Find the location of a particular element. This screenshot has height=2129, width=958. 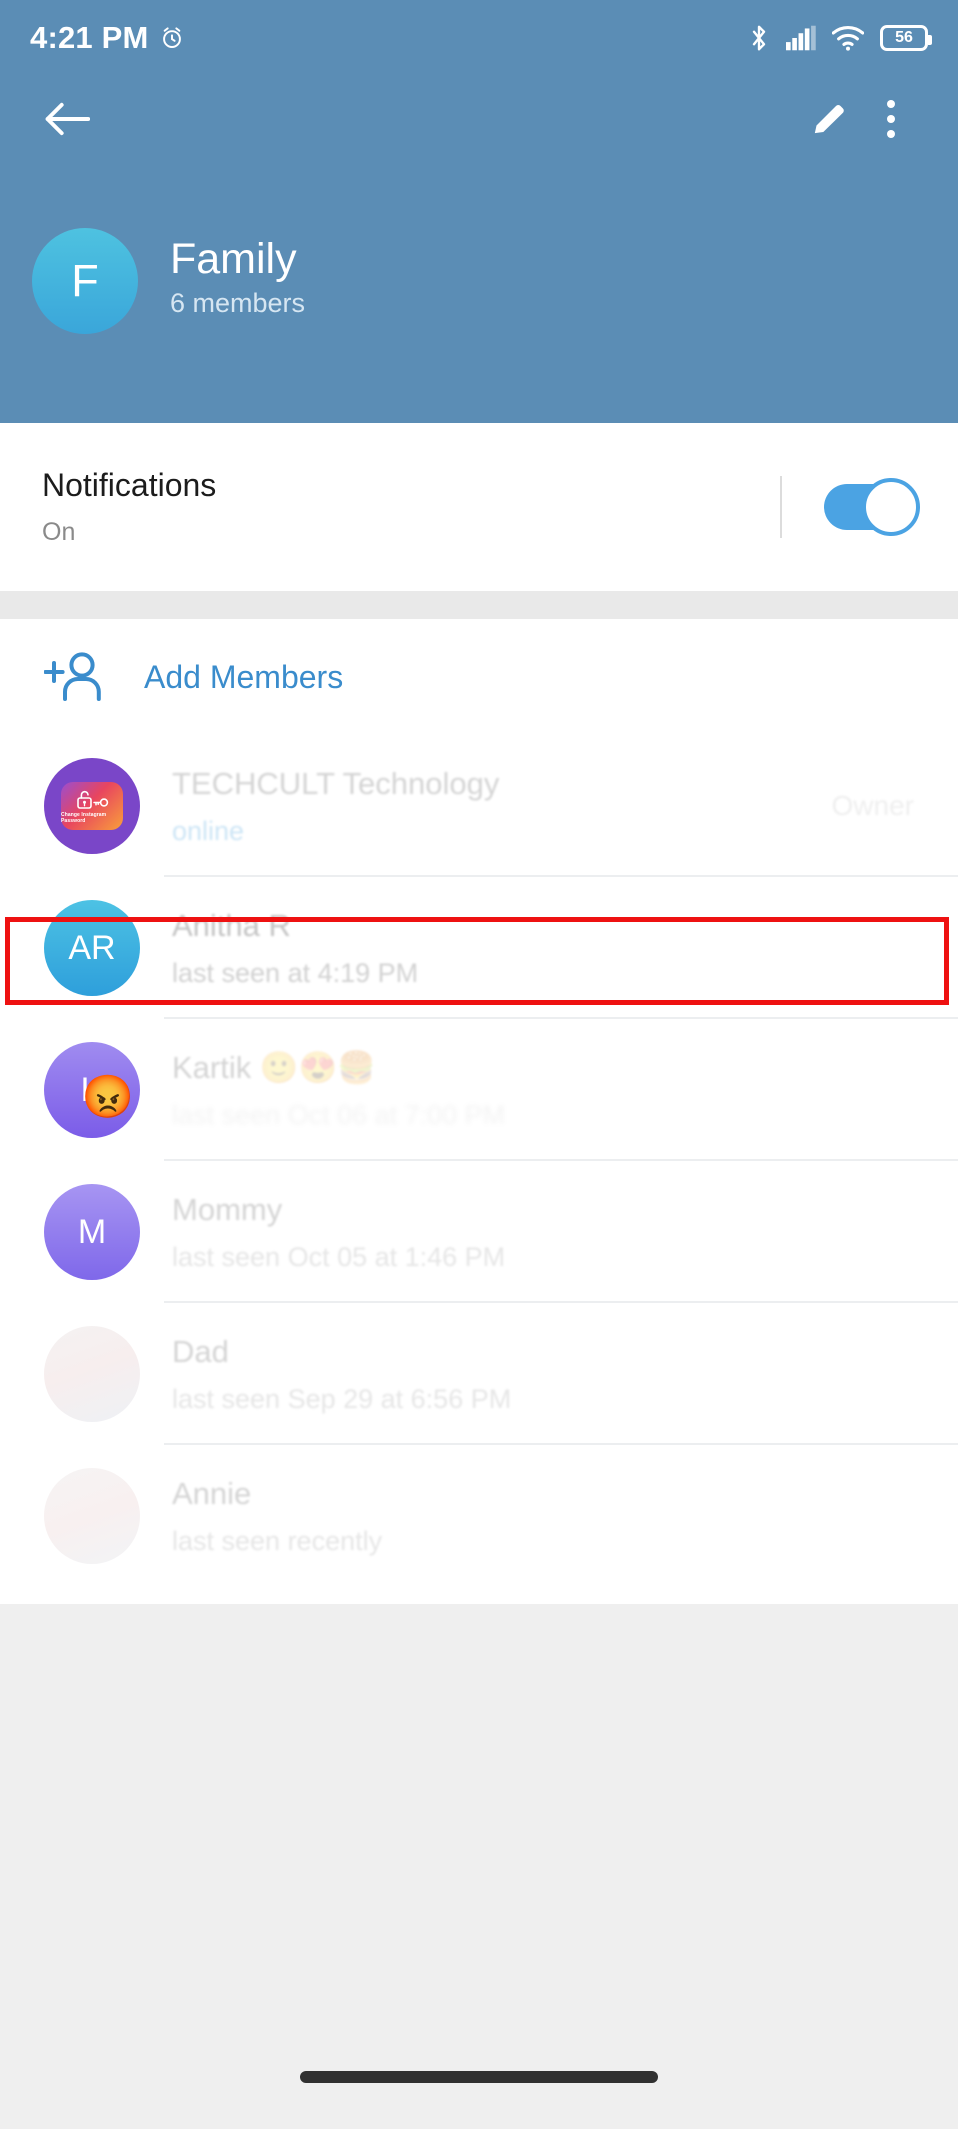

member-status: last seen Oct 05 at 1:46 PM is located at coordinates (339, 1256).